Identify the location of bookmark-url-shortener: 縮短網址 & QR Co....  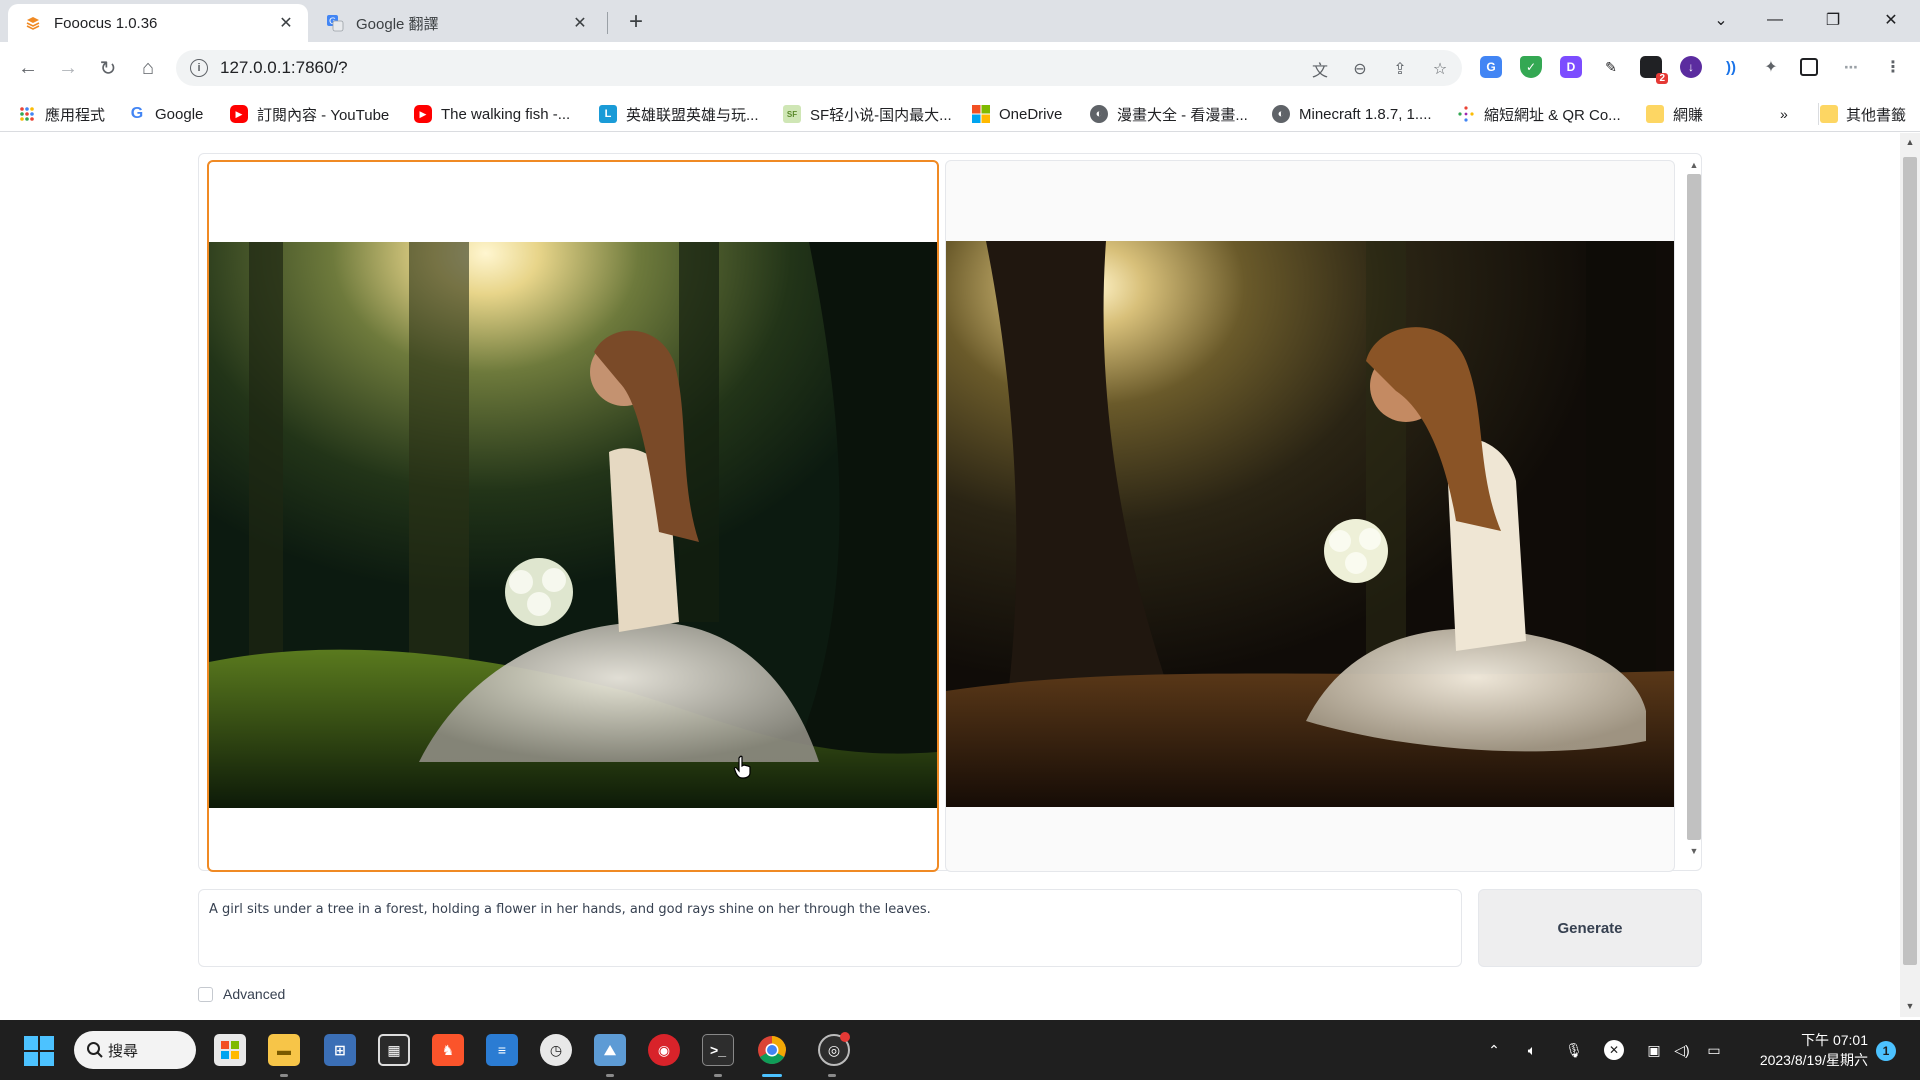
(1539, 114).